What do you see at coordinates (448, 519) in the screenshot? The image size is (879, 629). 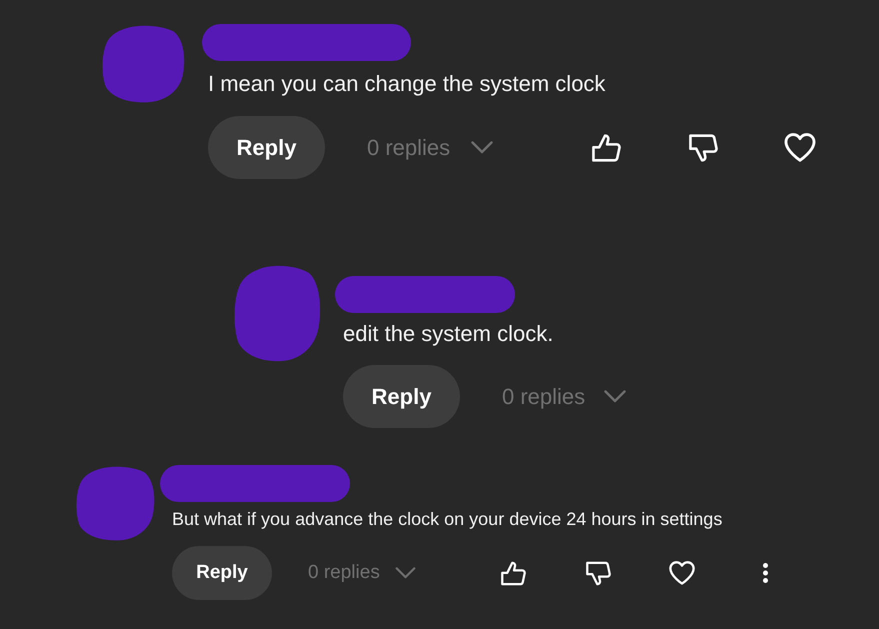 I see `comment-text: But what if you advance the clock on your device 24 hours in settings` at bounding box center [448, 519].